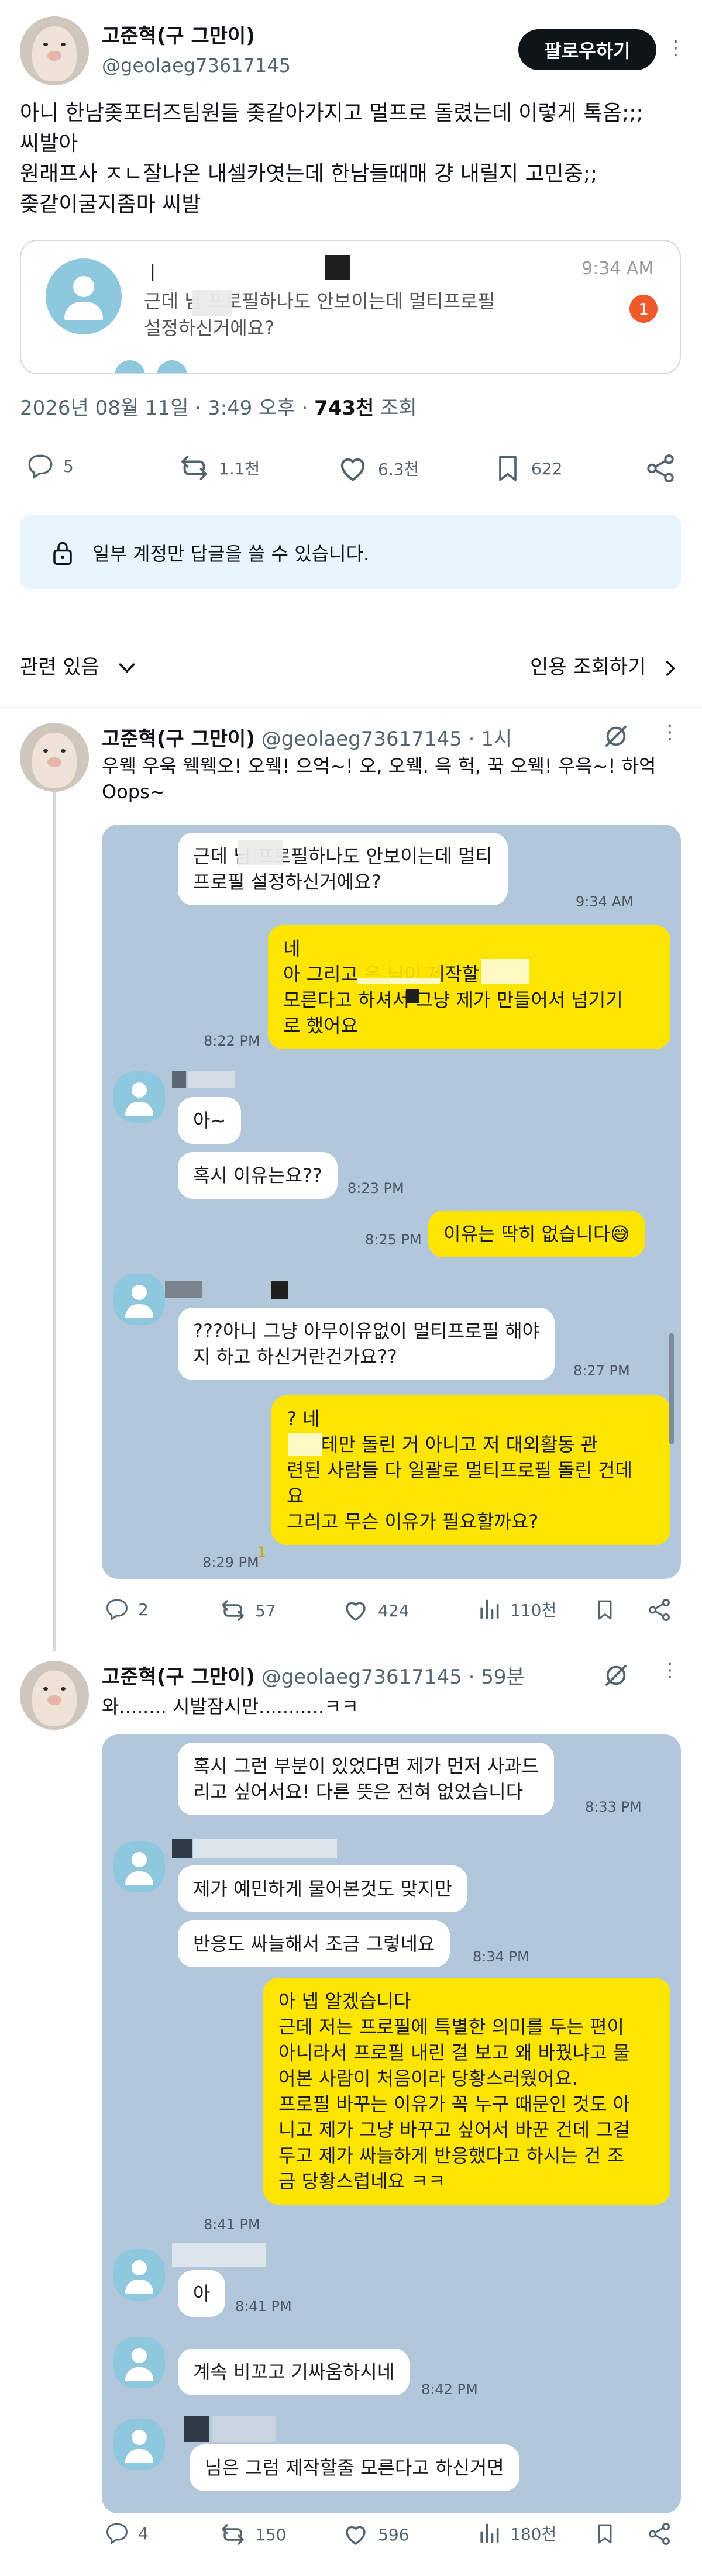 This screenshot has width=702, height=2576. I want to click on view-count: 110천, so click(533, 1610).